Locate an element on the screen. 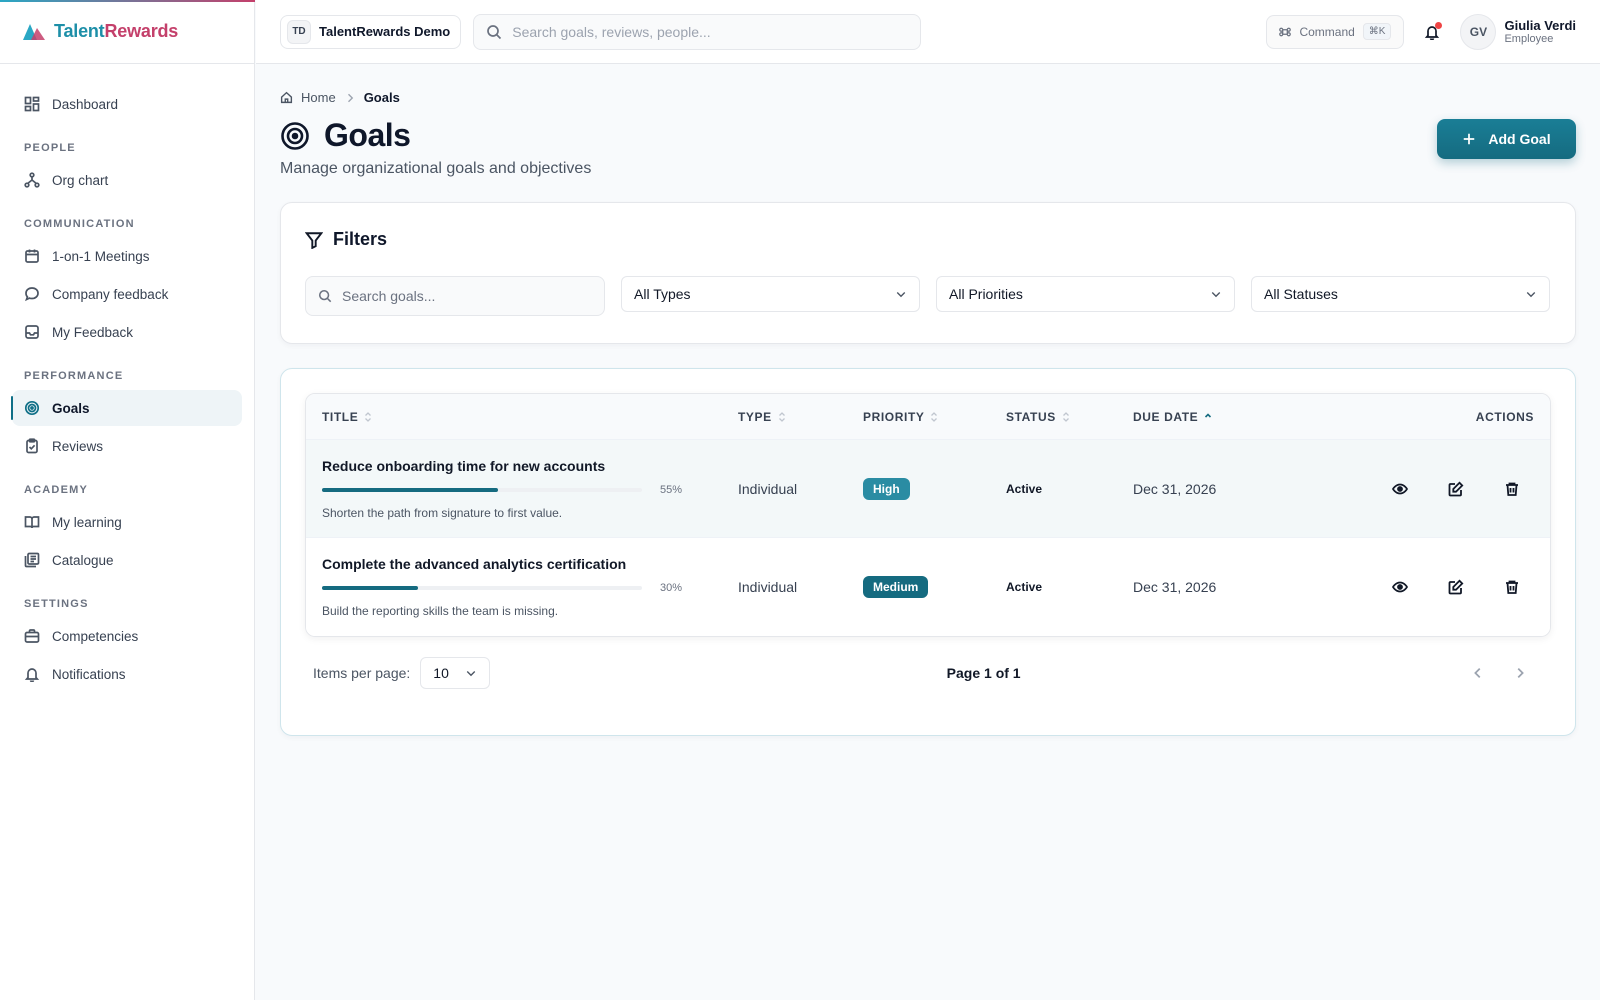 The image size is (1600, 1000). goal-status: Active is located at coordinates (1024, 488).